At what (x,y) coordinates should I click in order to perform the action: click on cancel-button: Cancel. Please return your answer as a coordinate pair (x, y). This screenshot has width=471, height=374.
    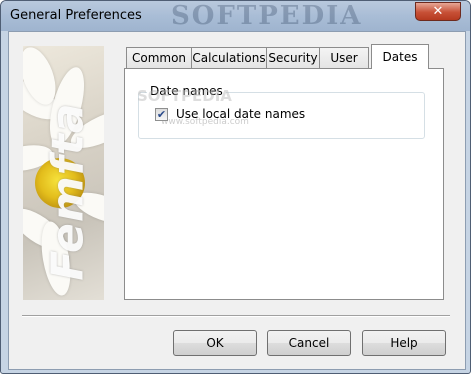
    Looking at the image, I should click on (309, 343).